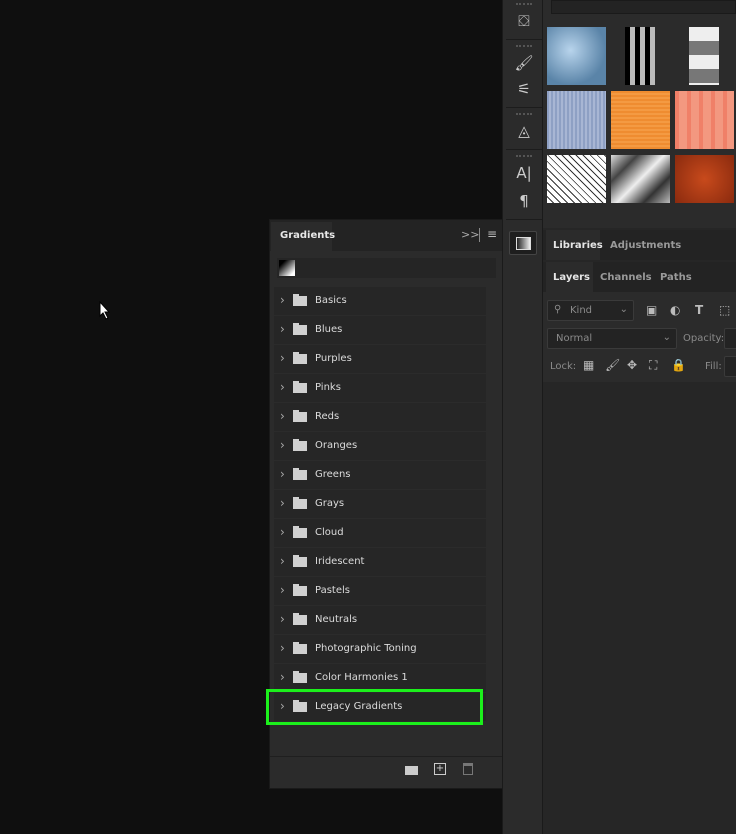 The image size is (736, 834). What do you see at coordinates (704, 120) in the screenshot?
I see `pattern-swatch-grid` at bounding box center [704, 120].